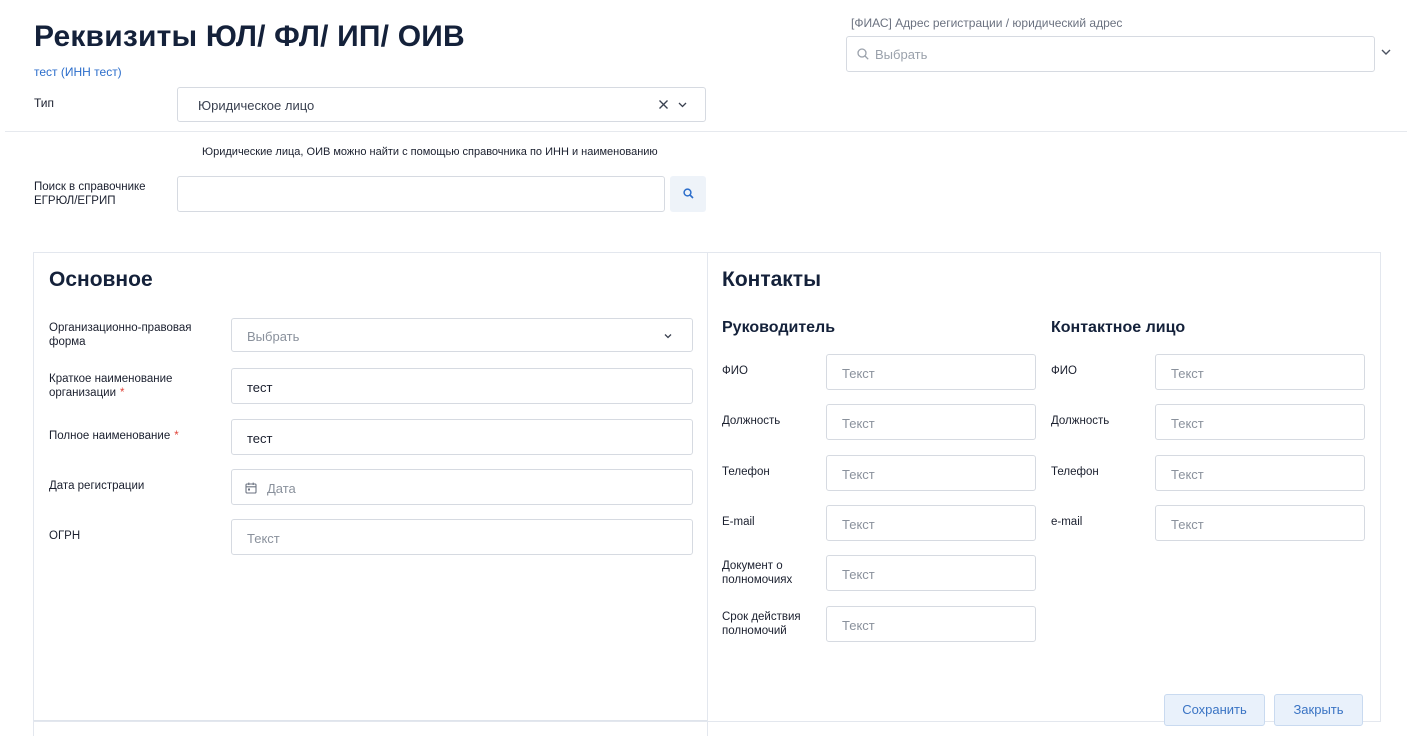 The height and width of the screenshot is (736, 1420). I want to click on head-authority-doc-label: Документ о полномочиях, so click(757, 573).